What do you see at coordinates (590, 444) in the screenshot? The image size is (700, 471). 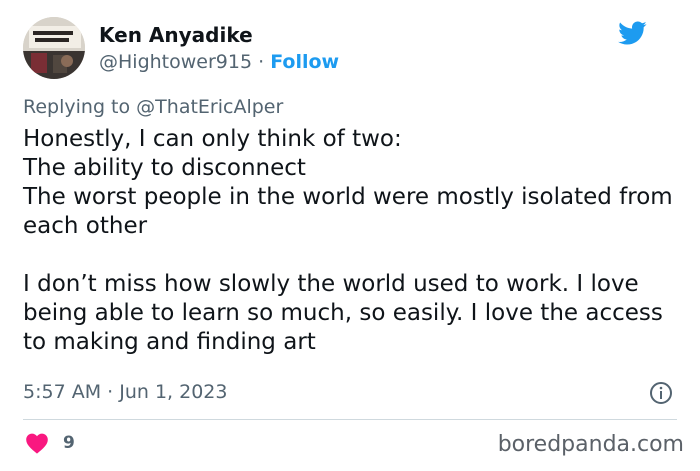 I see `watermark: boredpanda.com` at bounding box center [590, 444].